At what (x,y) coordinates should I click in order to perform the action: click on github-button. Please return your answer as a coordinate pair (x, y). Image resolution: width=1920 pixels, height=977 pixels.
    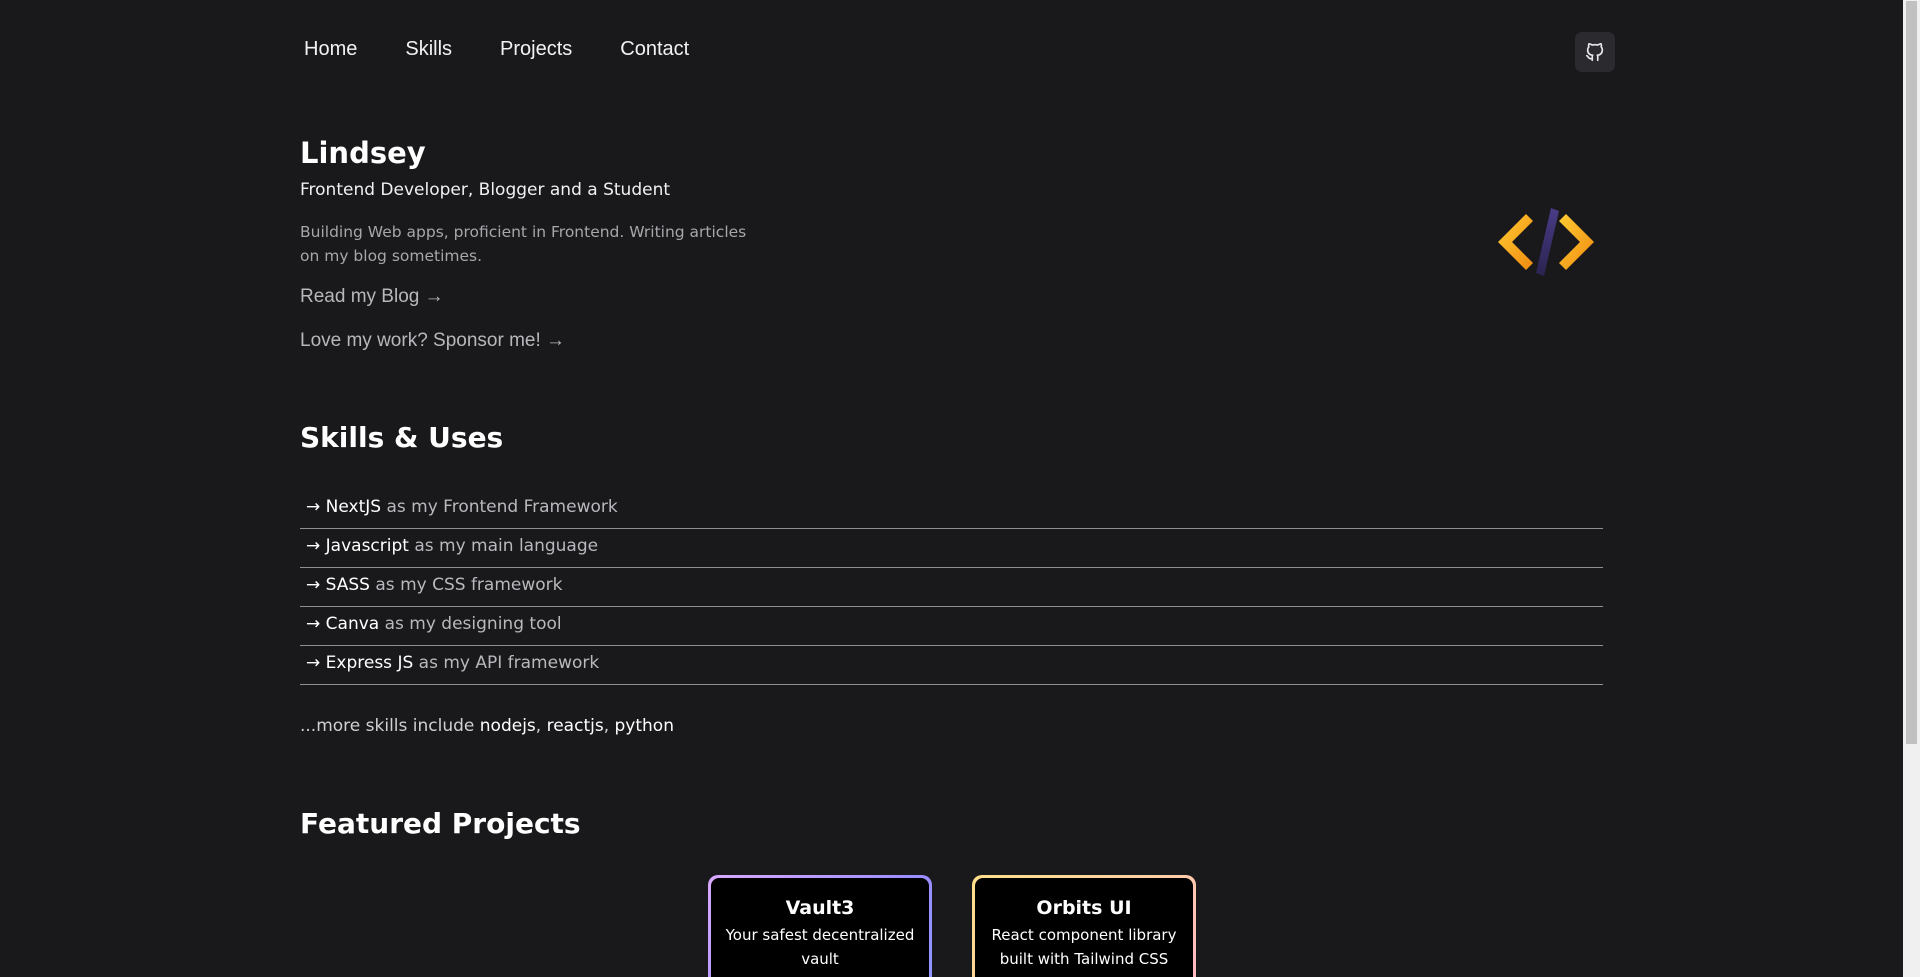
    Looking at the image, I should click on (1595, 52).